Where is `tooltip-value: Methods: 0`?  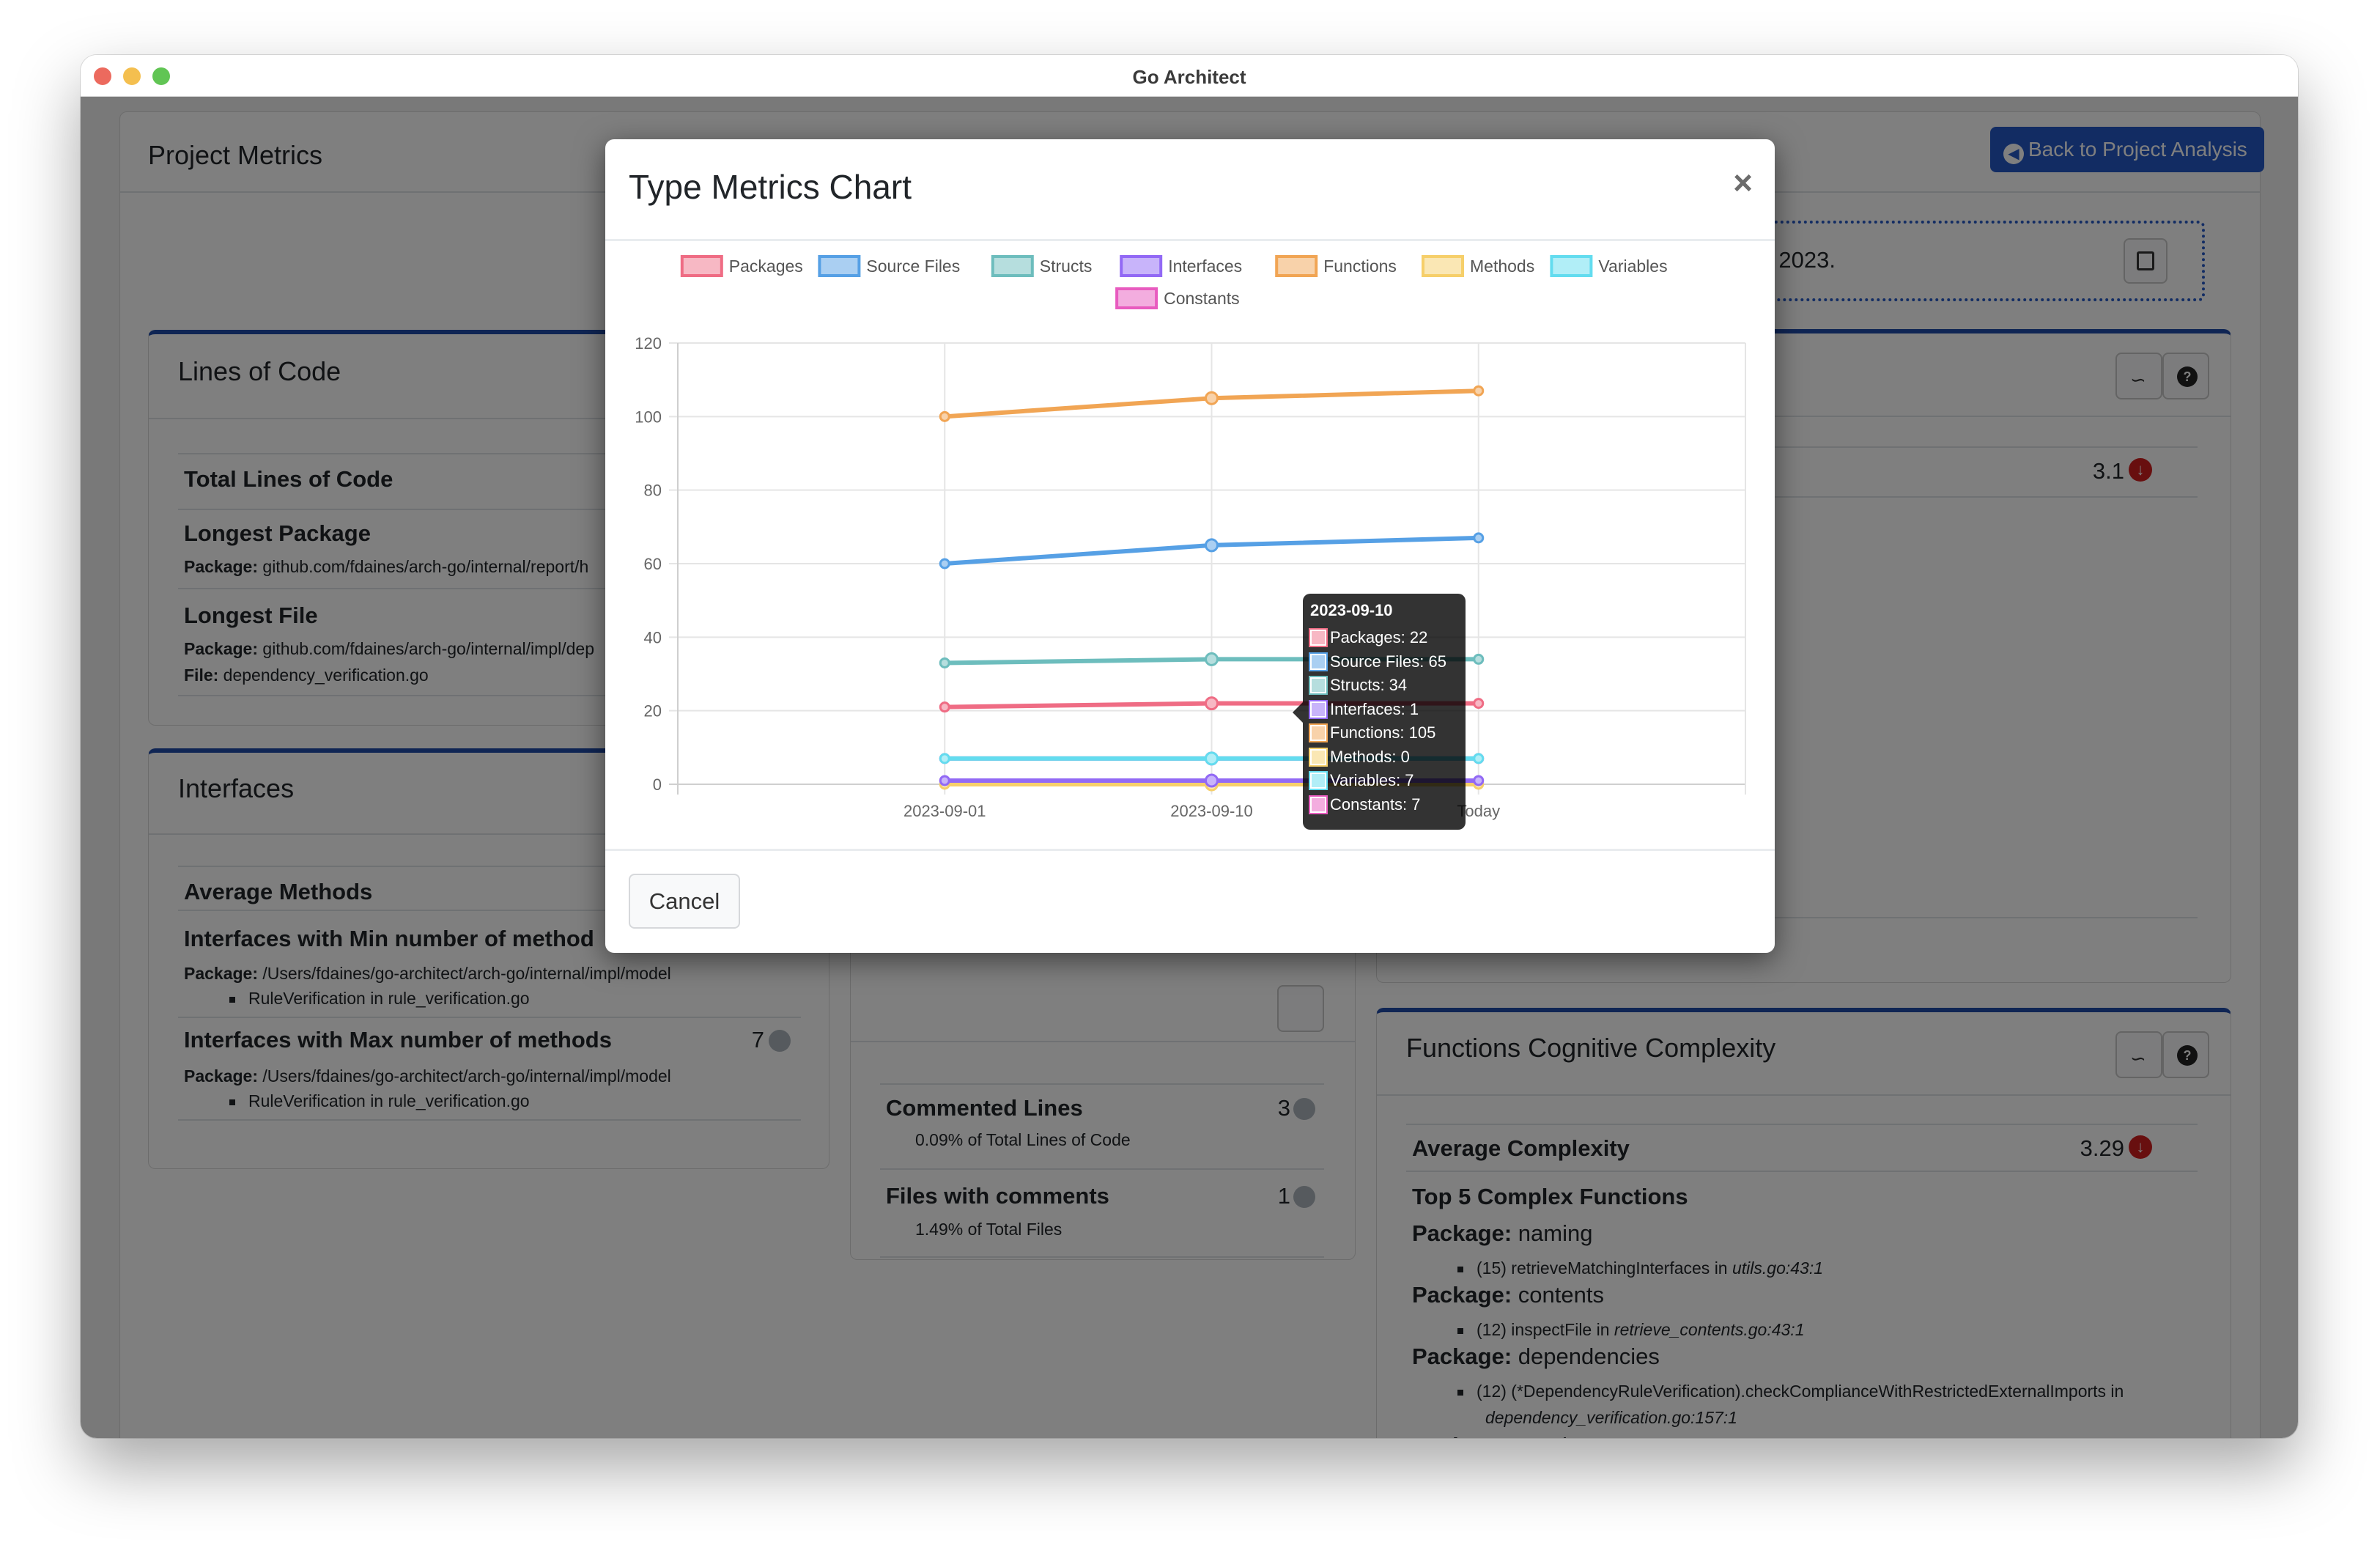
tooltip-value: Methods: 0 is located at coordinates (1370, 756).